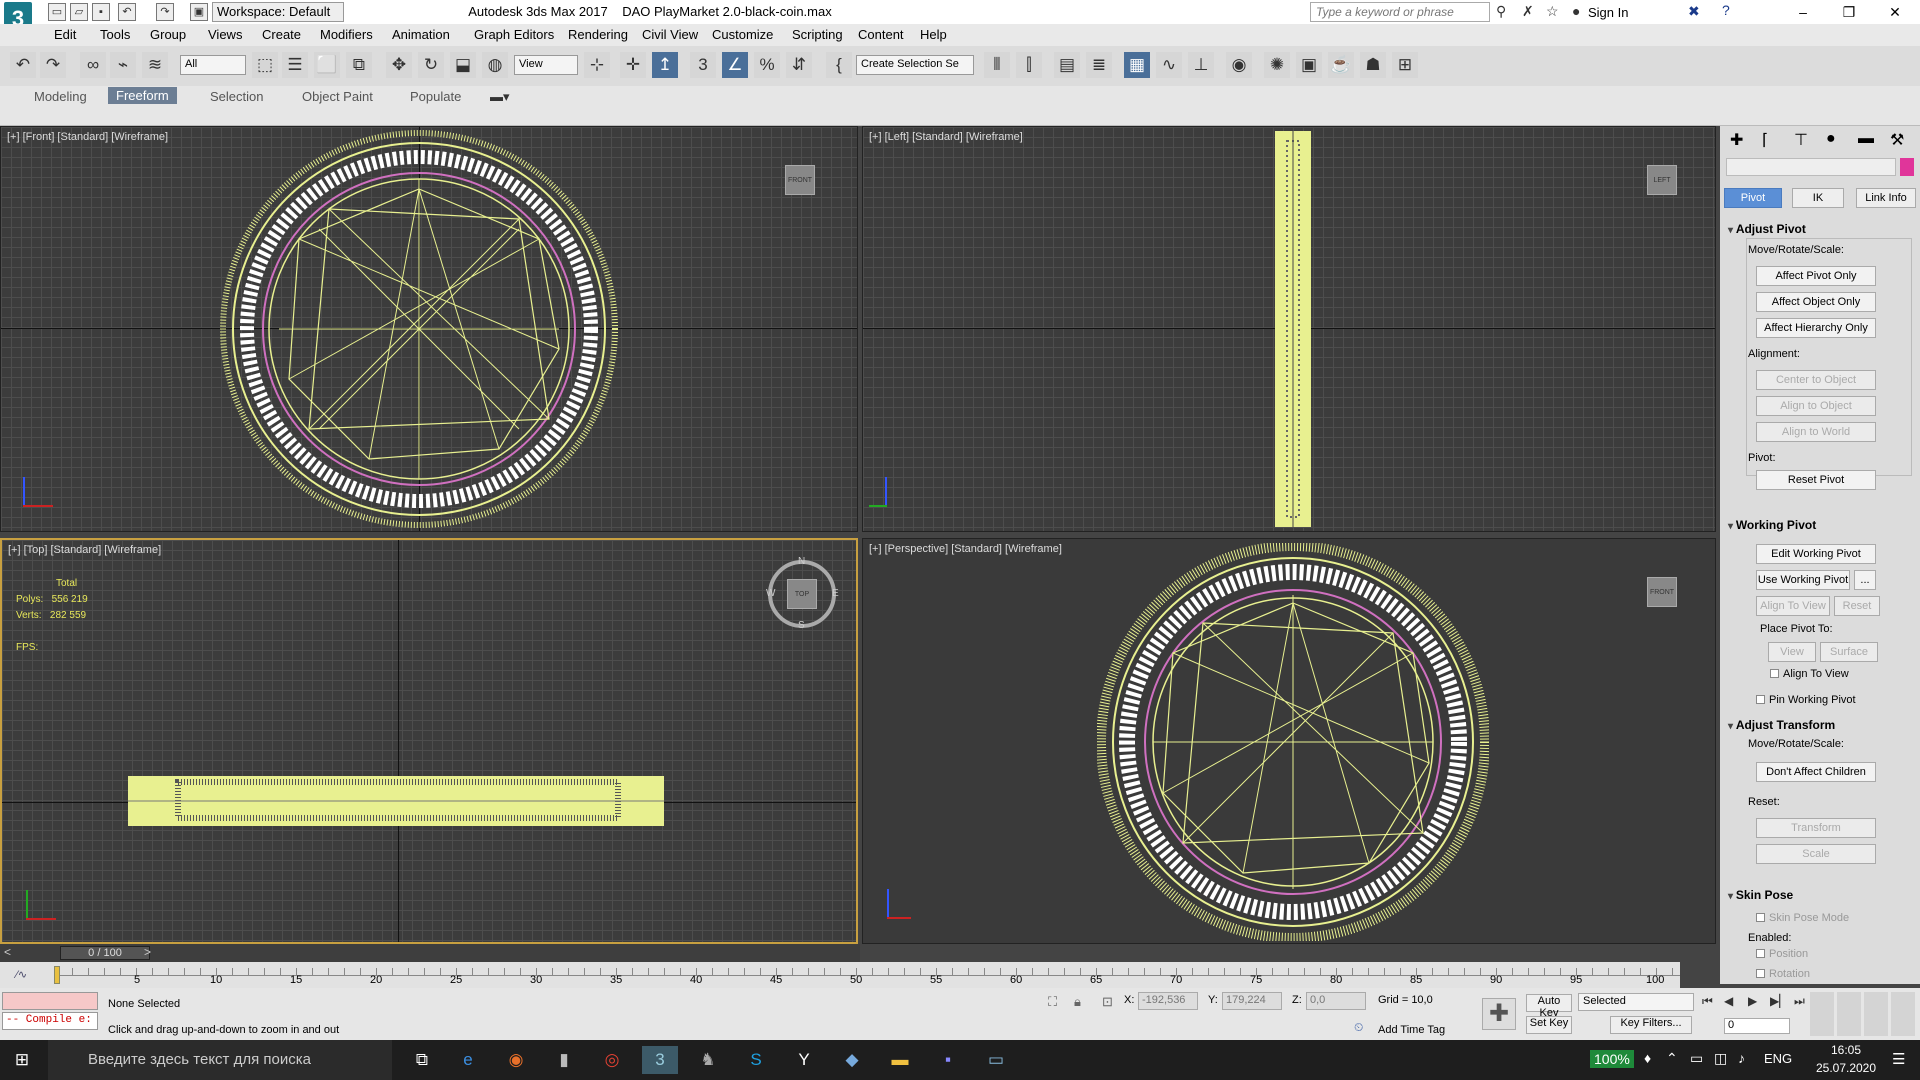 Image resolution: width=1920 pixels, height=1080 pixels. Describe the element at coordinates (965, 549) in the screenshot. I see `viewport-label: [+] [Perspective] [Standard] [Wireframe]` at that location.